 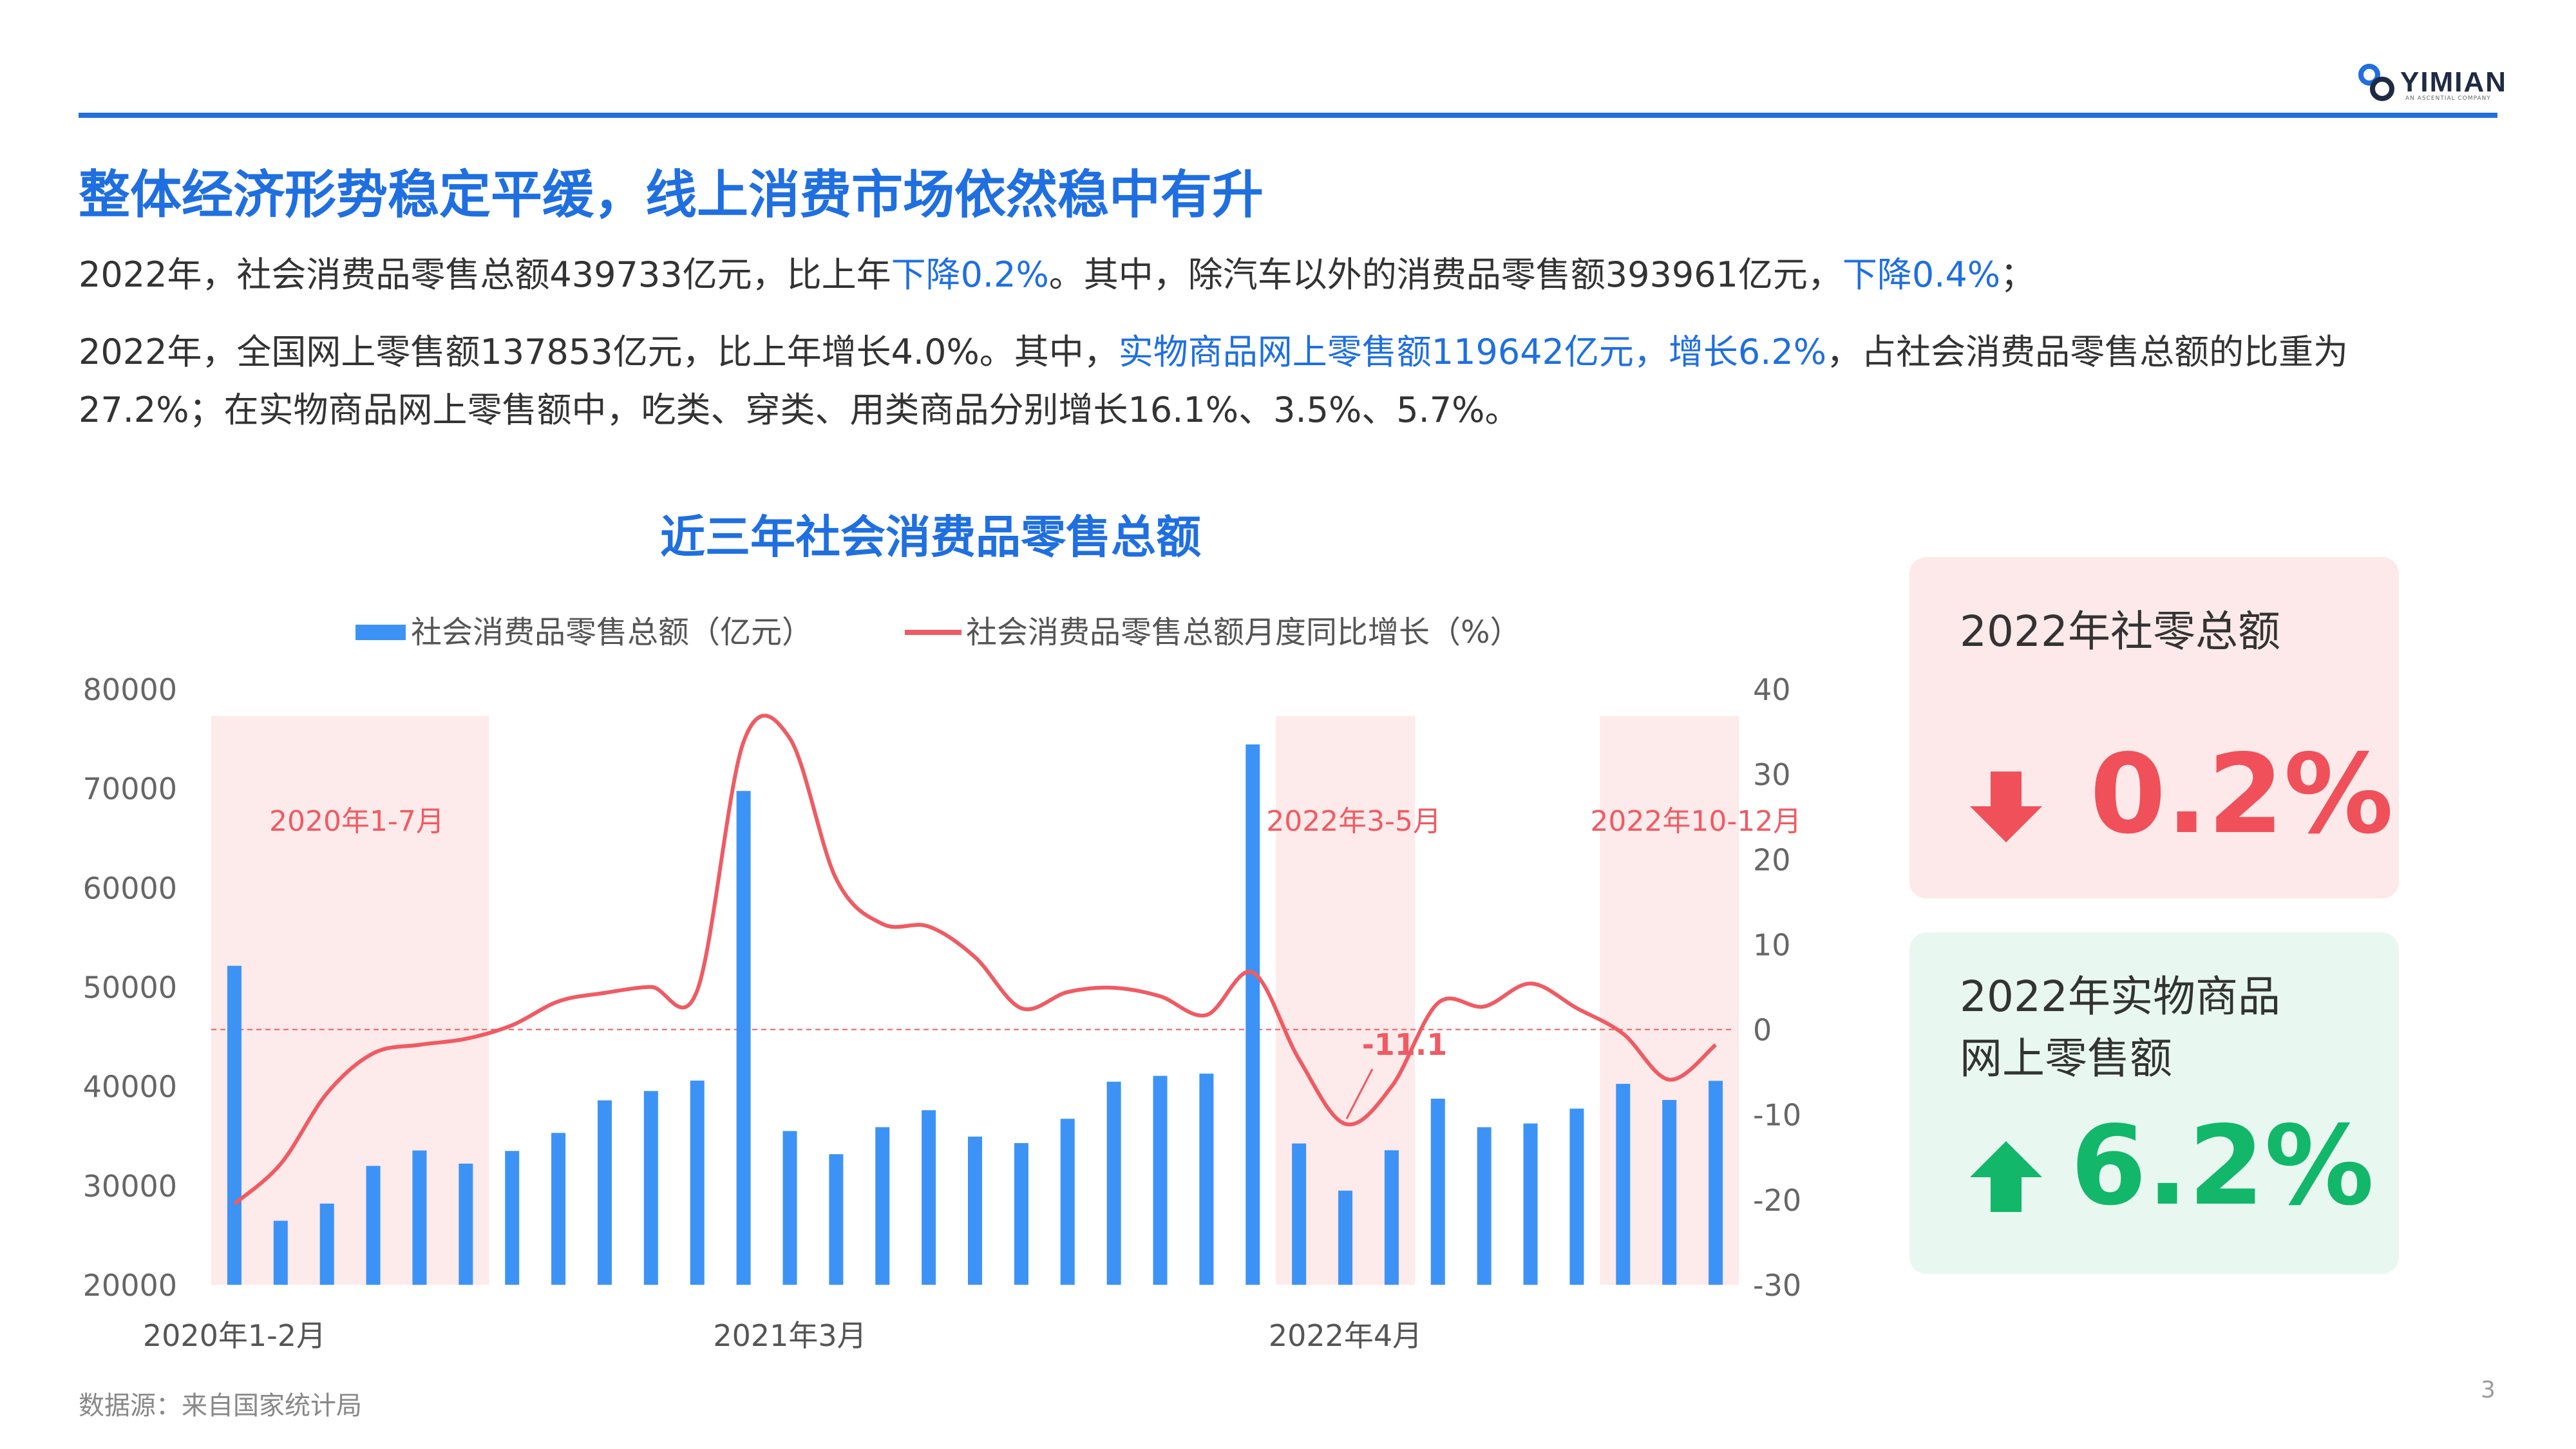 What do you see at coordinates (1353, 821) in the screenshot?
I see `shaded-period-label-1: 2022年3-5月` at bounding box center [1353, 821].